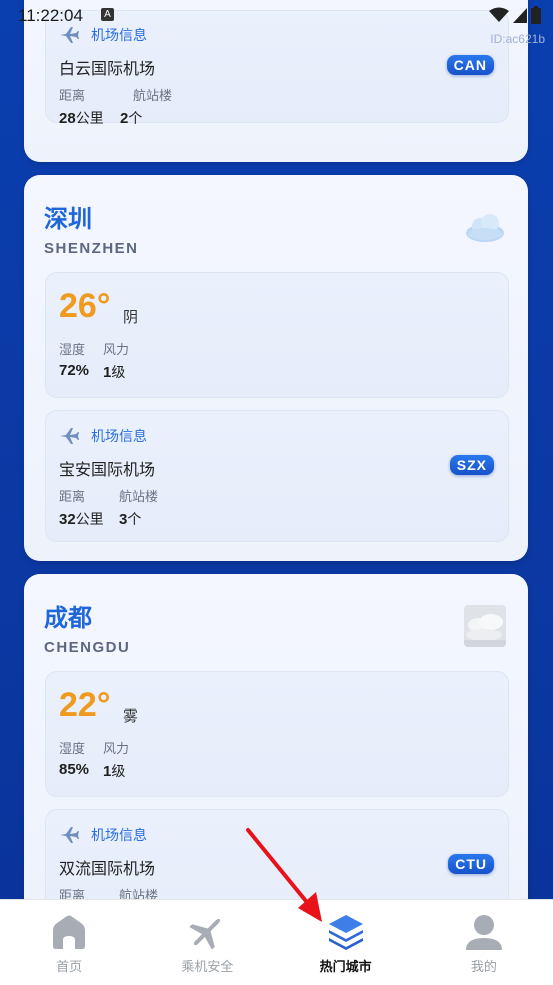 This screenshot has height=985, width=553. What do you see at coordinates (74, 370) in the screenshot?
I see `humidity-value: 72%` at bounding box center [74, 370].